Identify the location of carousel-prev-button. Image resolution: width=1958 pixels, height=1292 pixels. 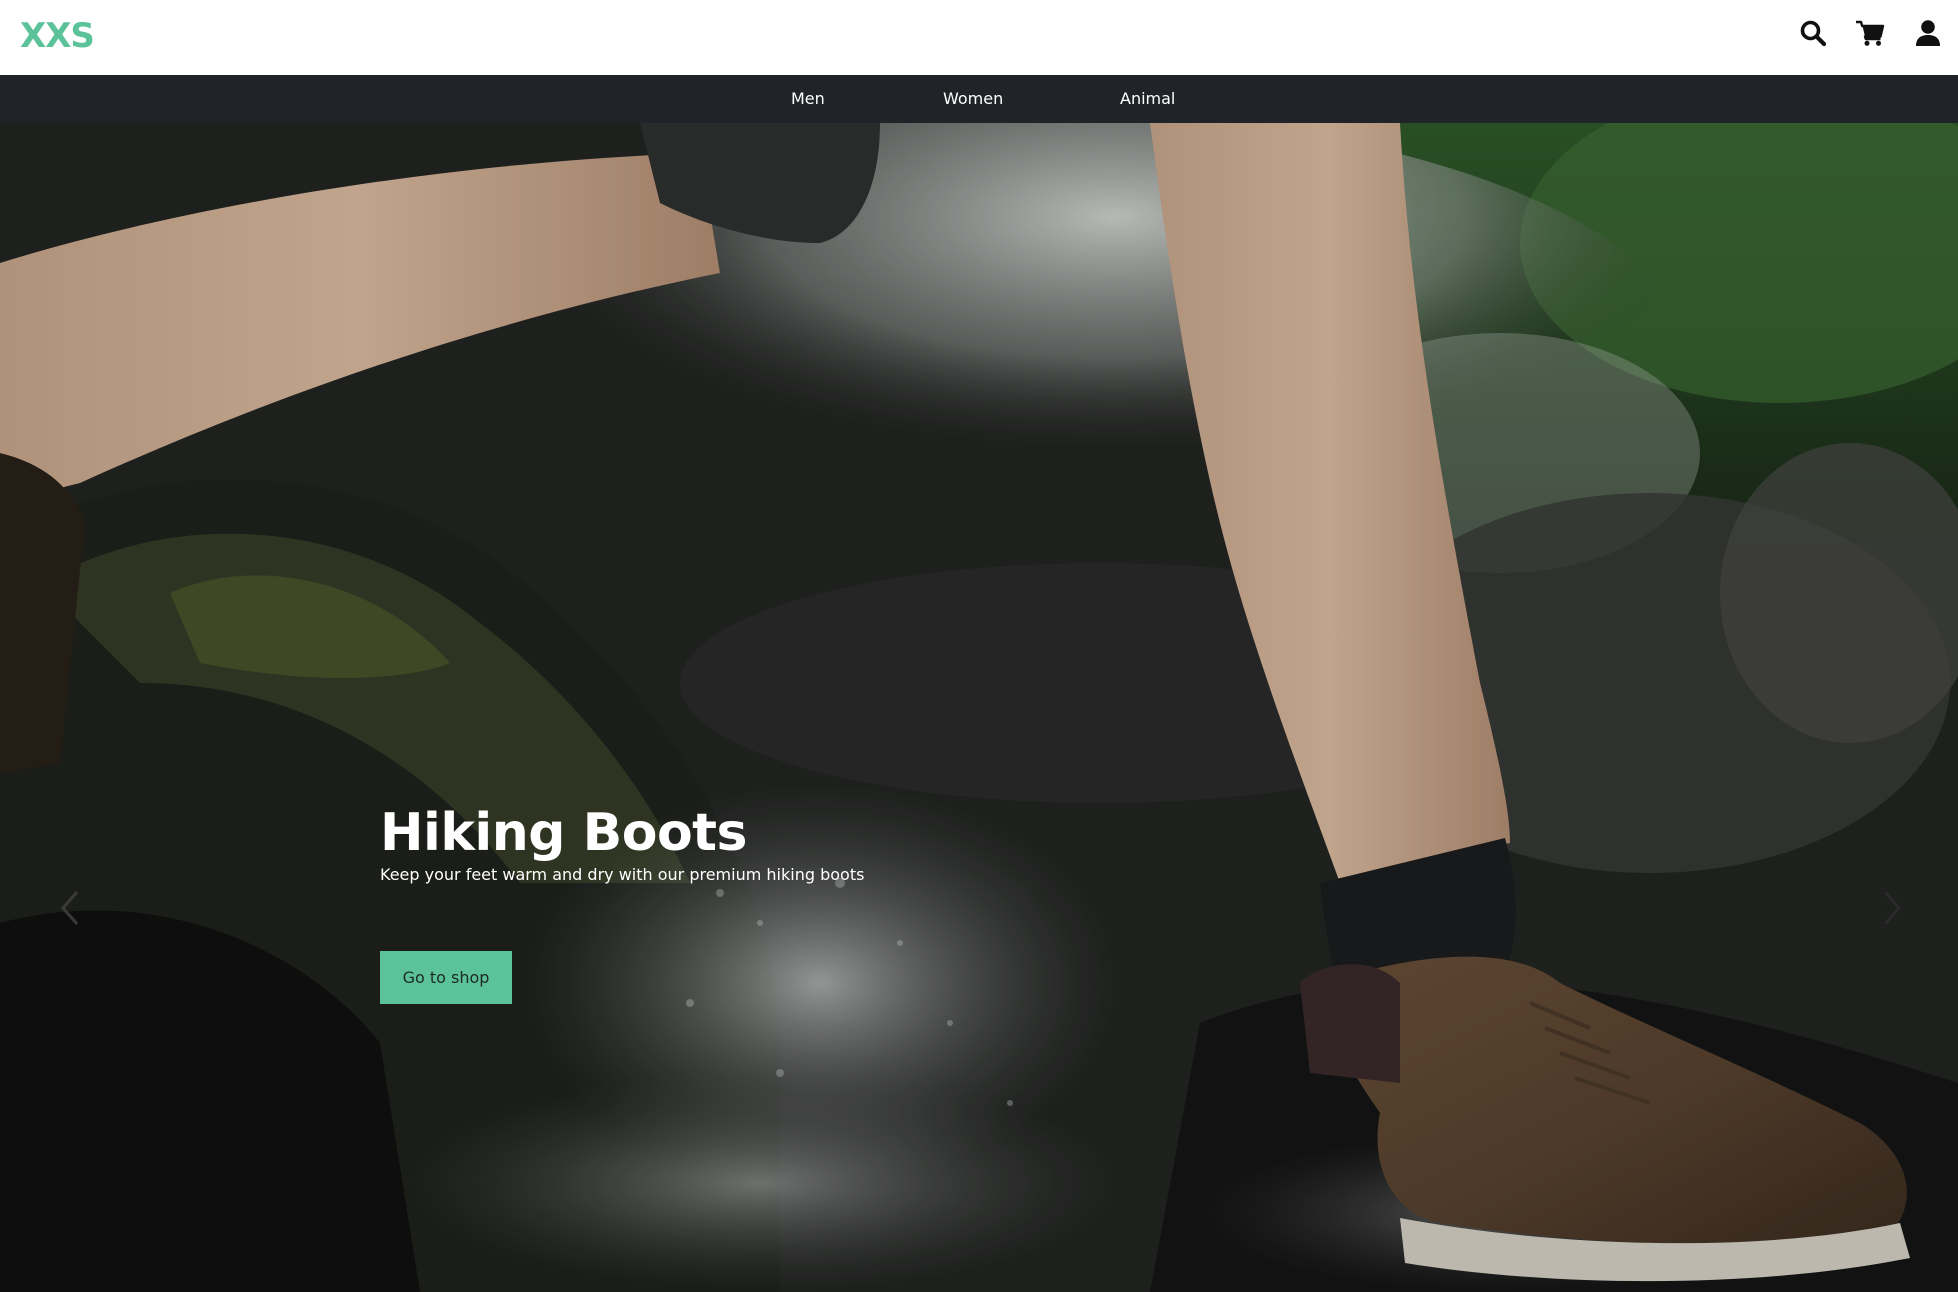
(70, 908).